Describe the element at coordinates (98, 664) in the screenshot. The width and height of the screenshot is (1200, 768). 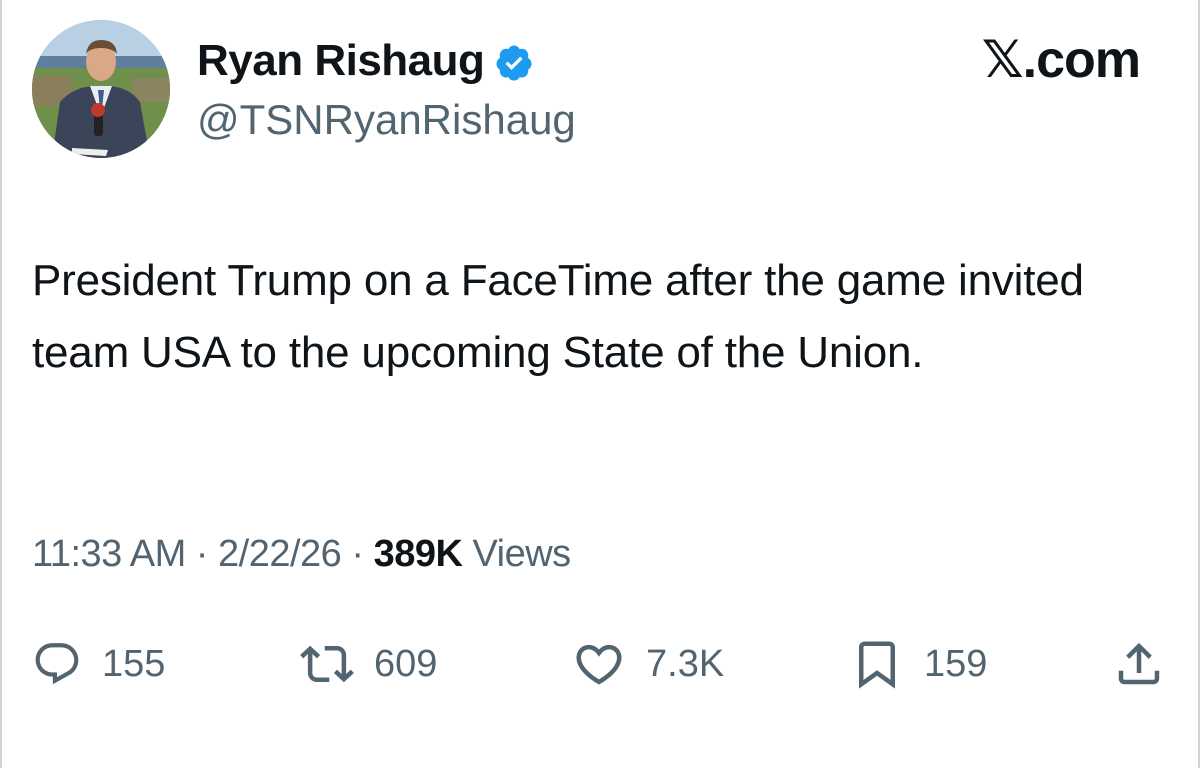
I see `reply-button: 155` at that location.